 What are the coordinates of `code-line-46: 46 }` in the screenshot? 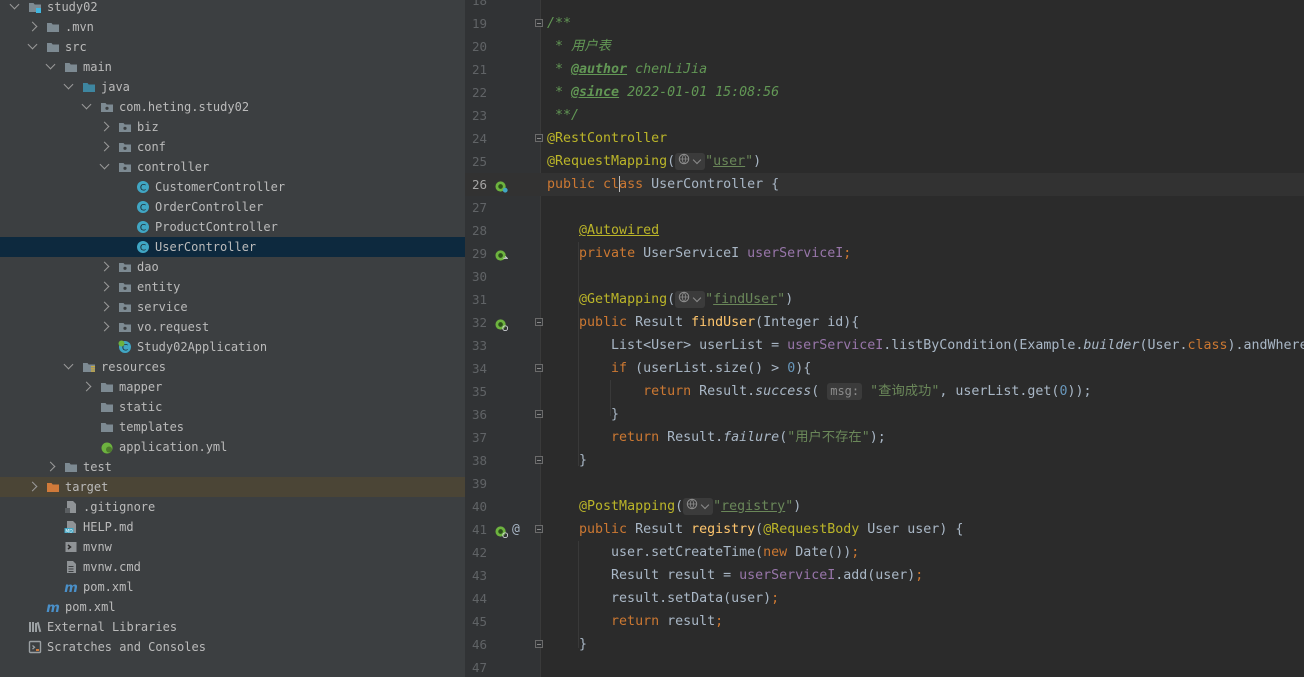 It's located at (884, 644).